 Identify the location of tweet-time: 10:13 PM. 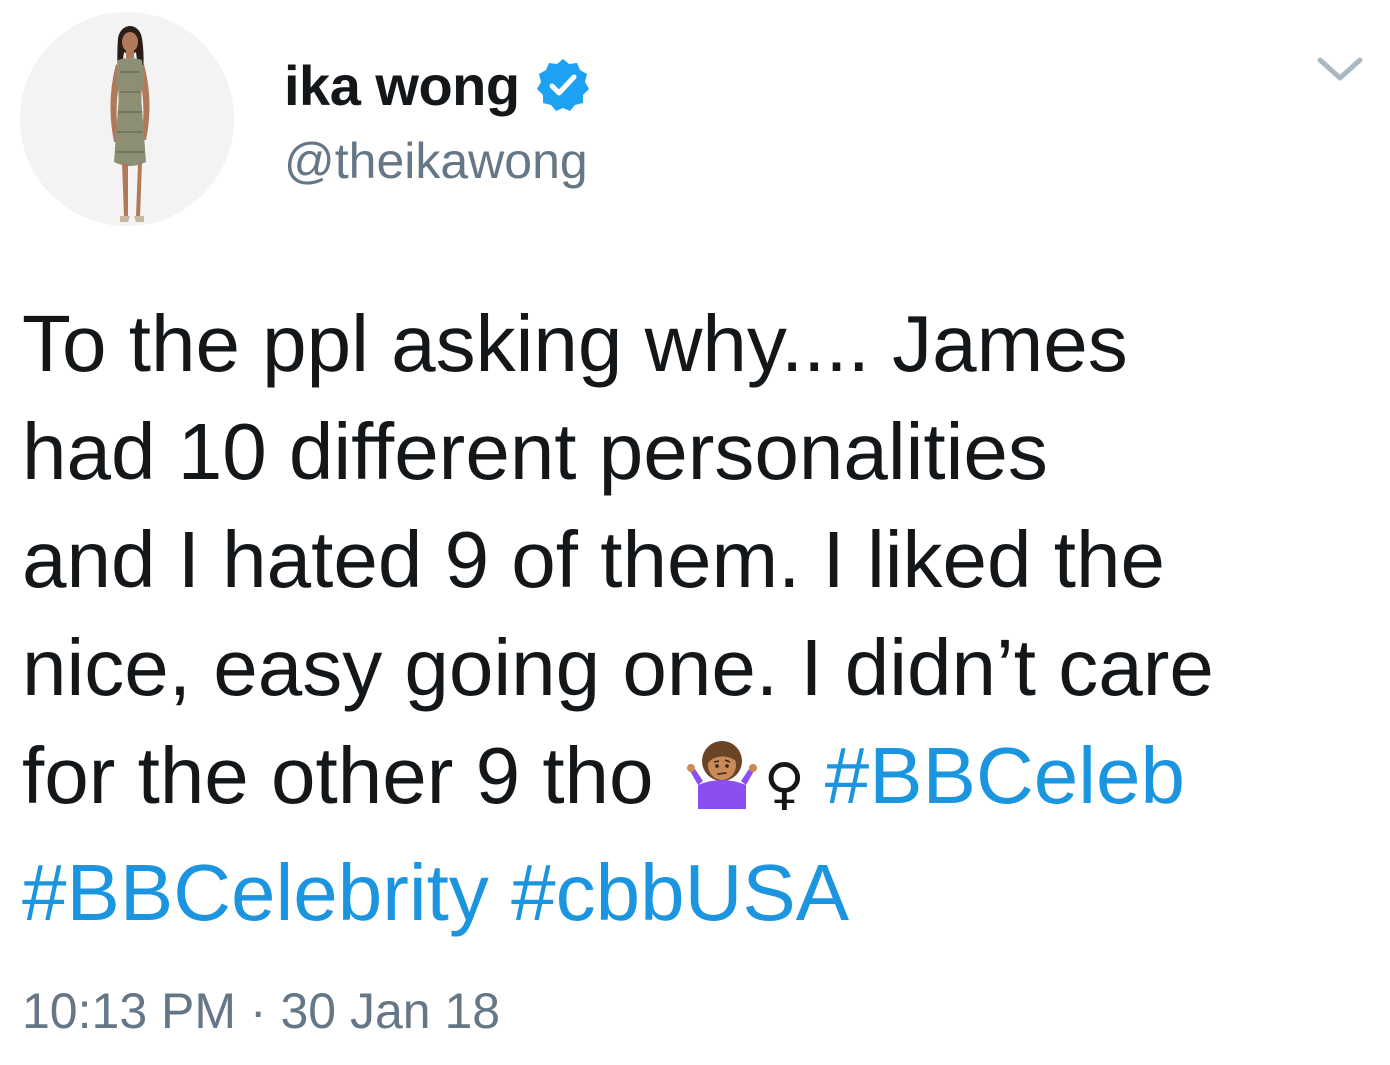
(129, 1011).